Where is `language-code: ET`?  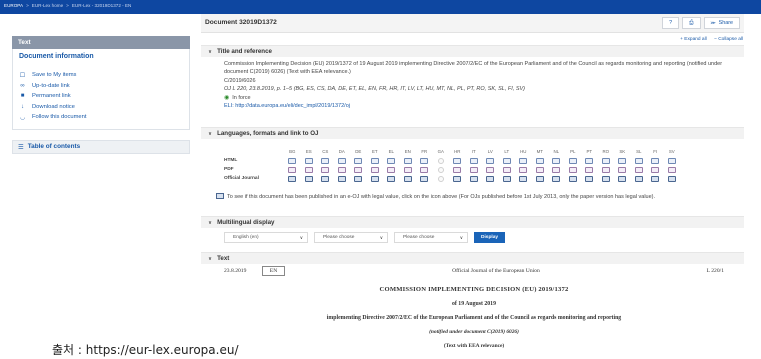 language-code: ET is located at coordinates (374, 151).